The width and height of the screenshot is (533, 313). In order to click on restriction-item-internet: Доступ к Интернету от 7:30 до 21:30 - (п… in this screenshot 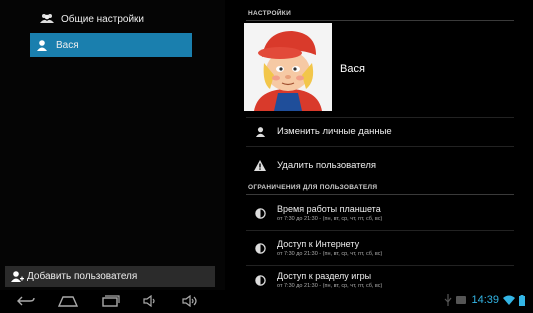, I will do `click(380, 248)`.